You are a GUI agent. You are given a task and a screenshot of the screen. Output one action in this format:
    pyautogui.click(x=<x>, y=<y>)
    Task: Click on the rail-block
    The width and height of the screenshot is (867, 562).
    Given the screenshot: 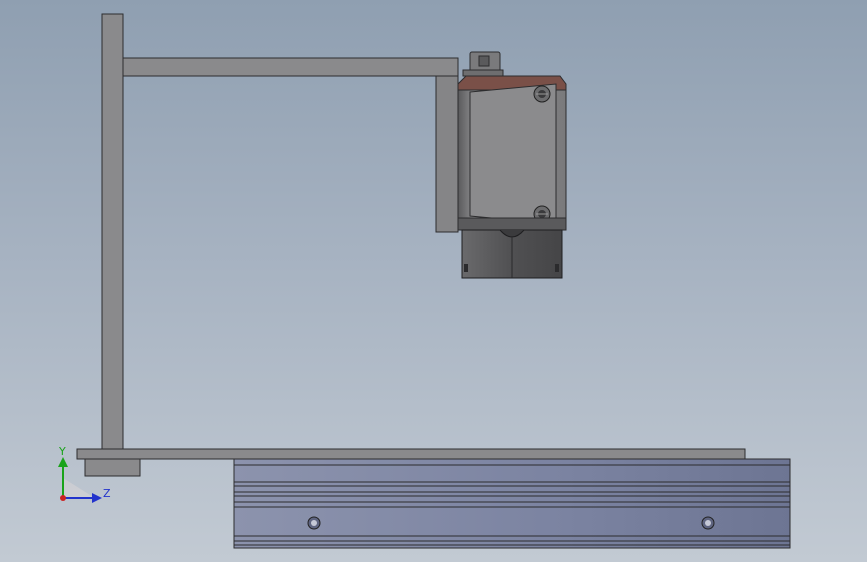 What is the action you would take?
    pyautogui.click(x=512, y=503)
    